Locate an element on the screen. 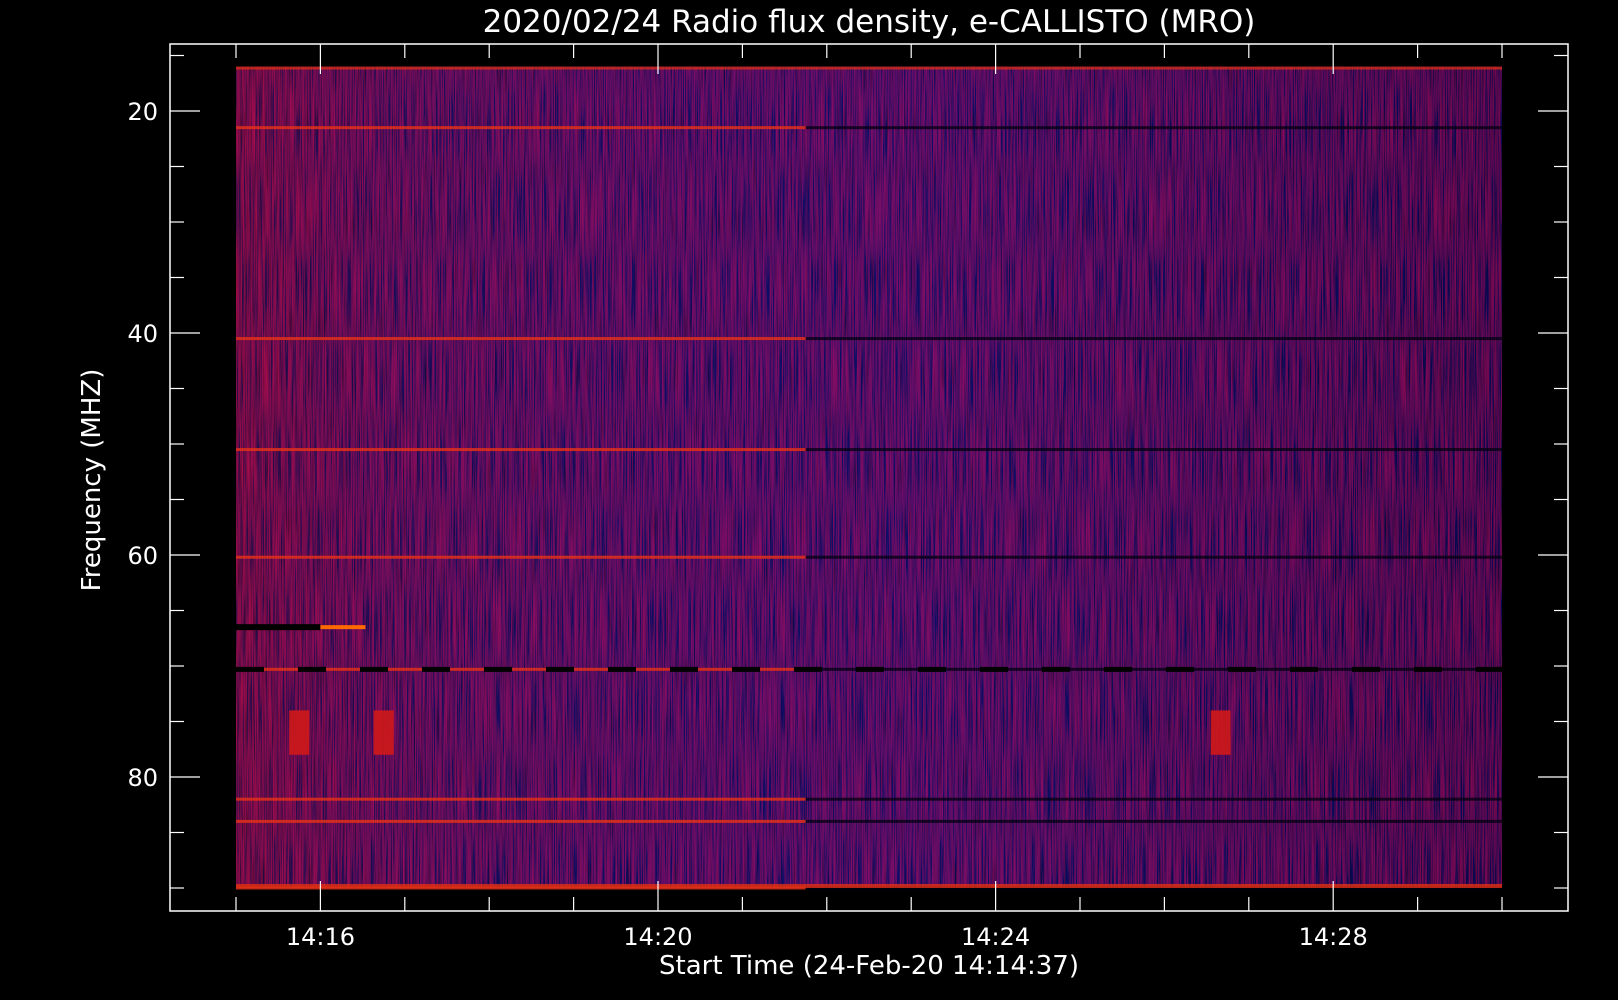 This screenshot has width=1618, height=1000. x-tick-label: 14:28 is located at coordinates (1333, 937).